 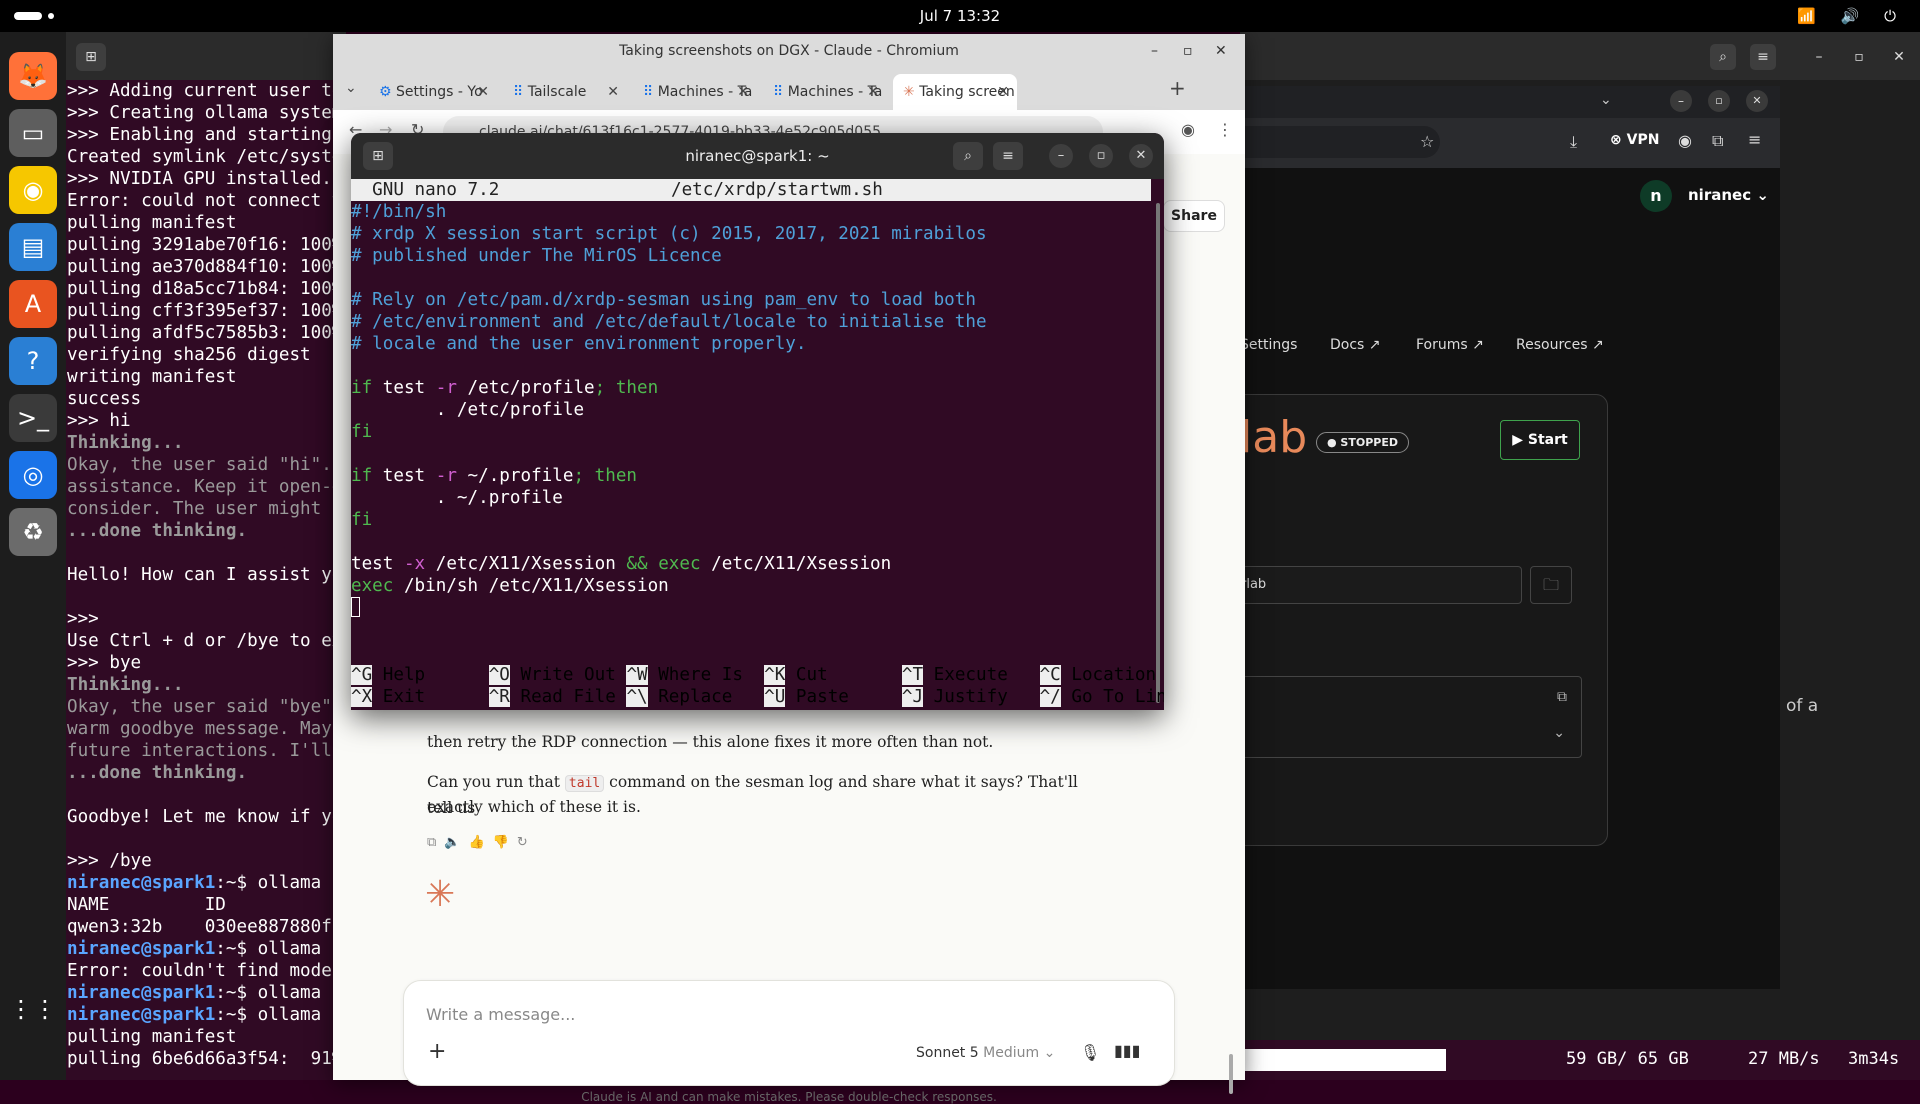 I want to click on shortcut-key: ^K, so click(x=775, y=675).